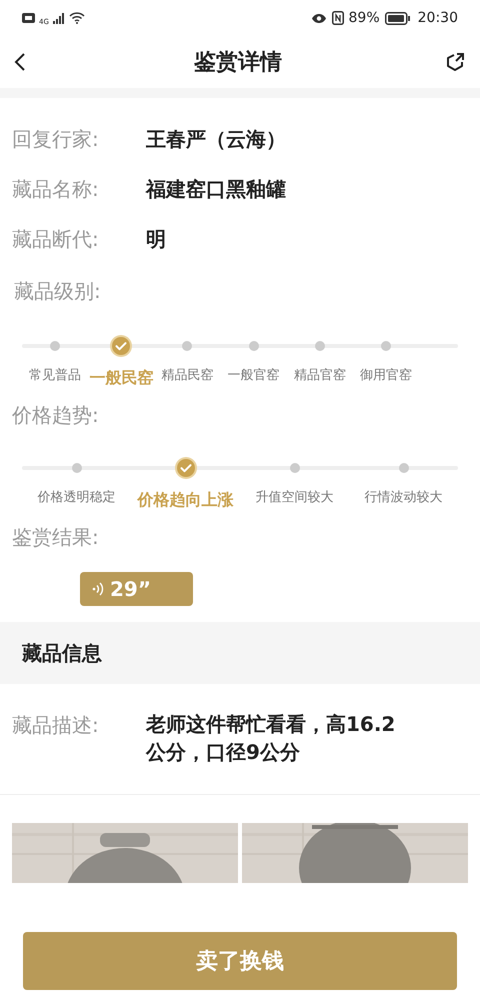 The height and width of the screenshot is (996, 480). Describe the element at coordinates (56, 239) in the screenshot. I see `field-label: 藏品断代:` at that location.